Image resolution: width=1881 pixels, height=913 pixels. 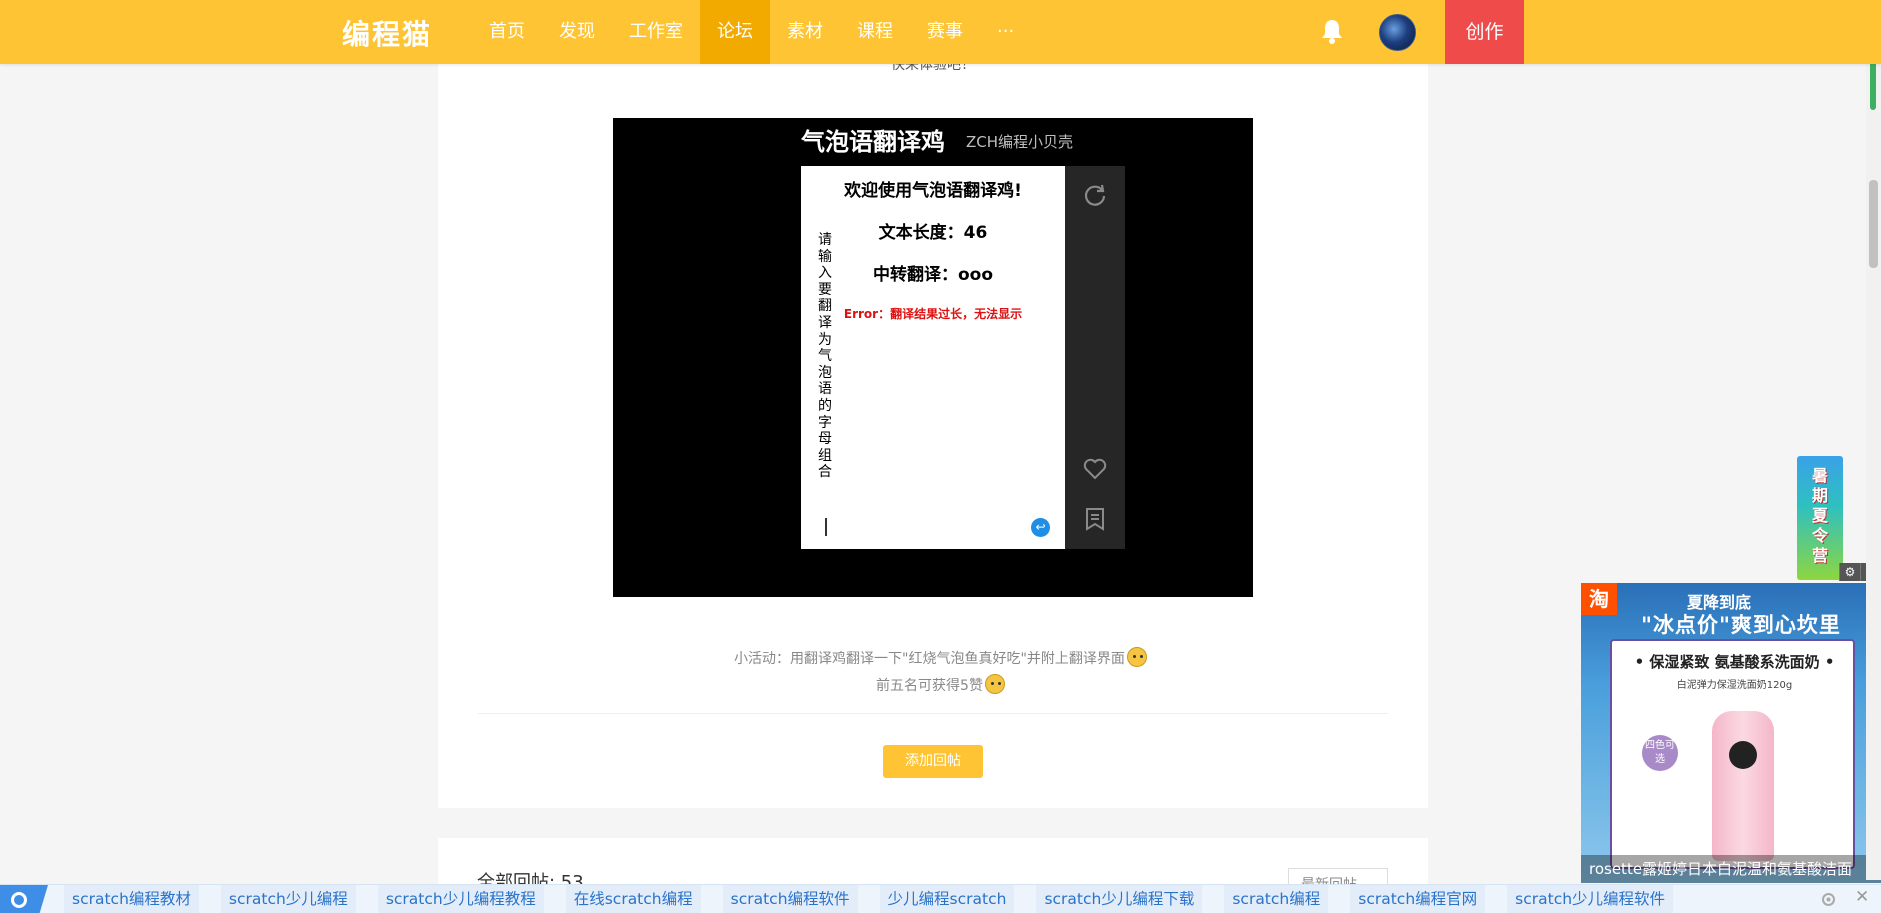 I want to click on related-link: scratch少儿编程, so click(x=288, y=899).